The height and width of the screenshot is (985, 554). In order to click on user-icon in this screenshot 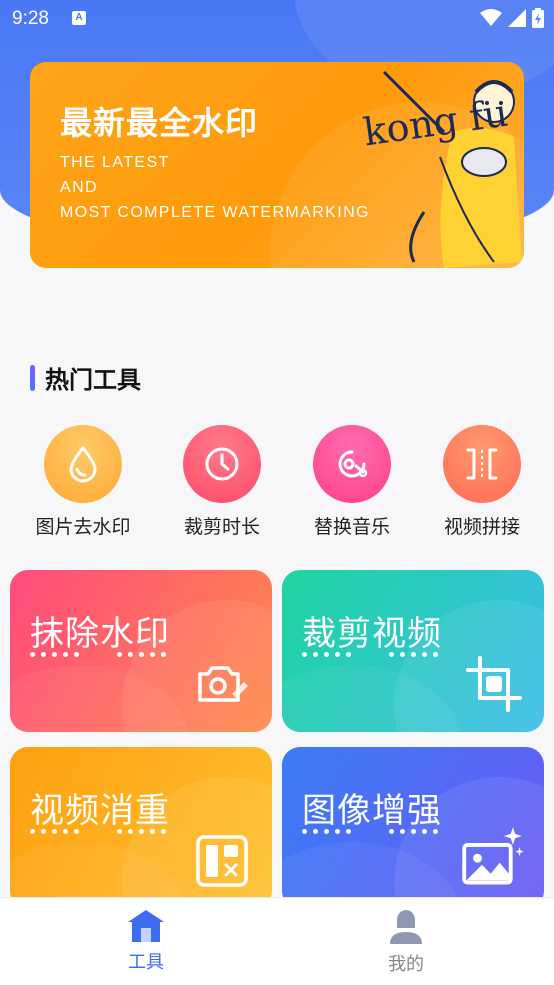, I will do `click(406, 927)`.